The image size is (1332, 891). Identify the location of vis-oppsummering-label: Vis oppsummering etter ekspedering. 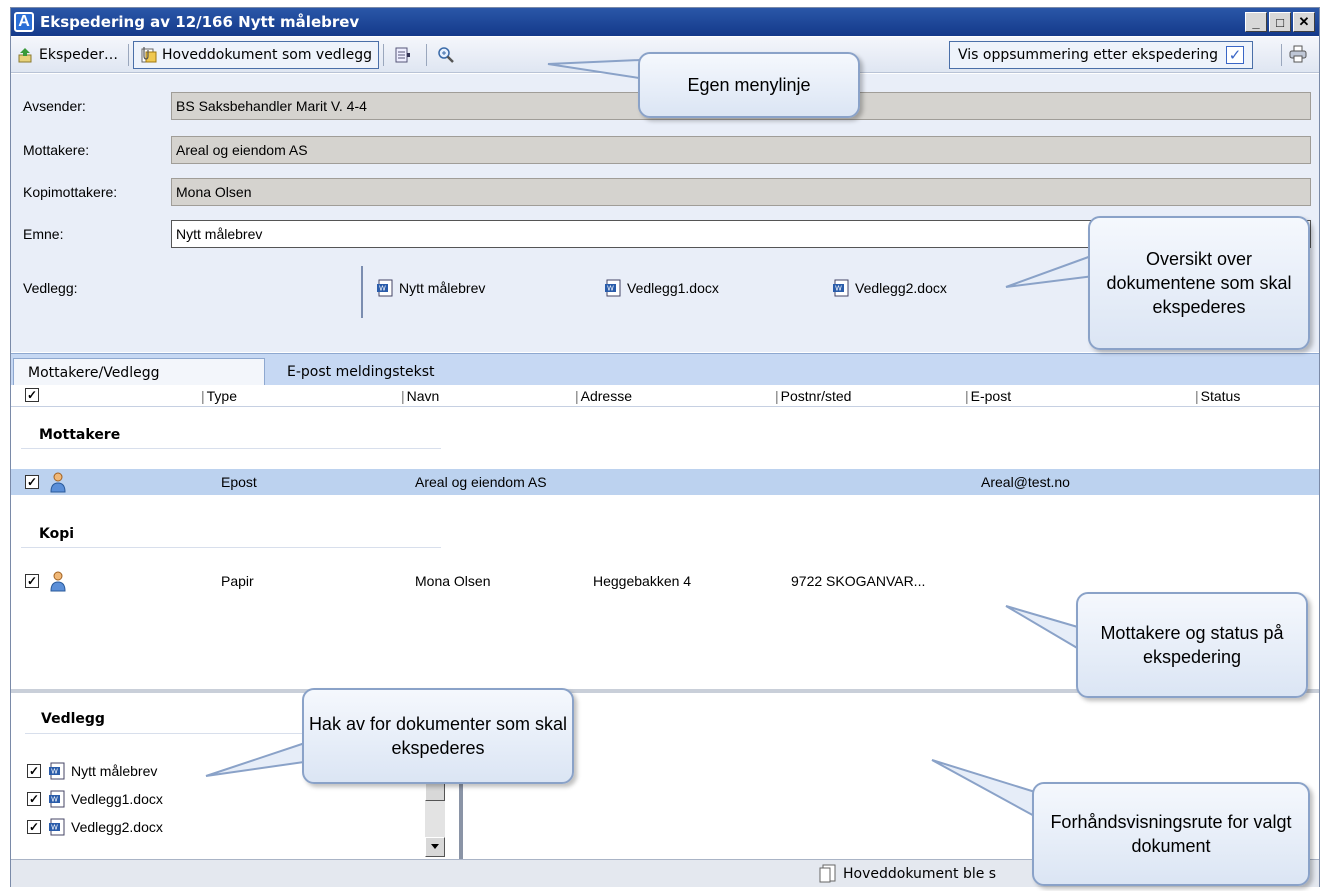
(1088, 55).